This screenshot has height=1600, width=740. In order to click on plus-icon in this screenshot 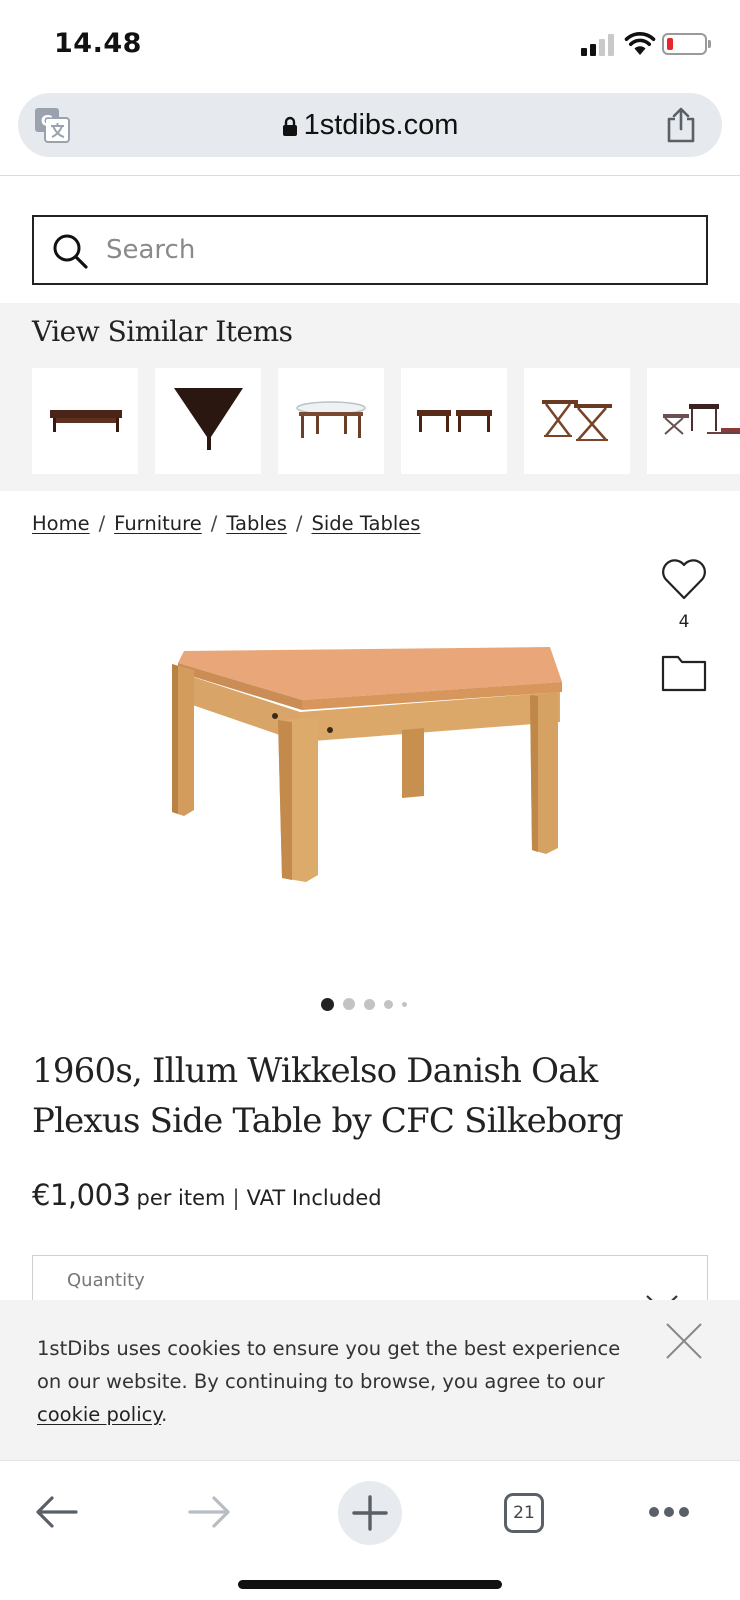, I will do `click(370, 1513)`.